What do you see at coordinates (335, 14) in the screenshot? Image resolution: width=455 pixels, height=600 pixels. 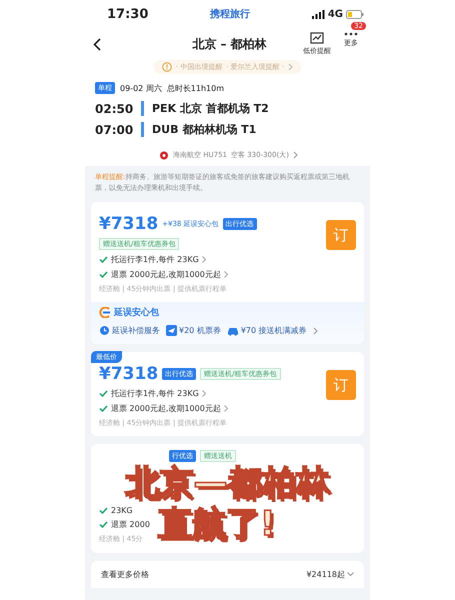 I see `network-label: 4G` at bounding box center [335, 14].